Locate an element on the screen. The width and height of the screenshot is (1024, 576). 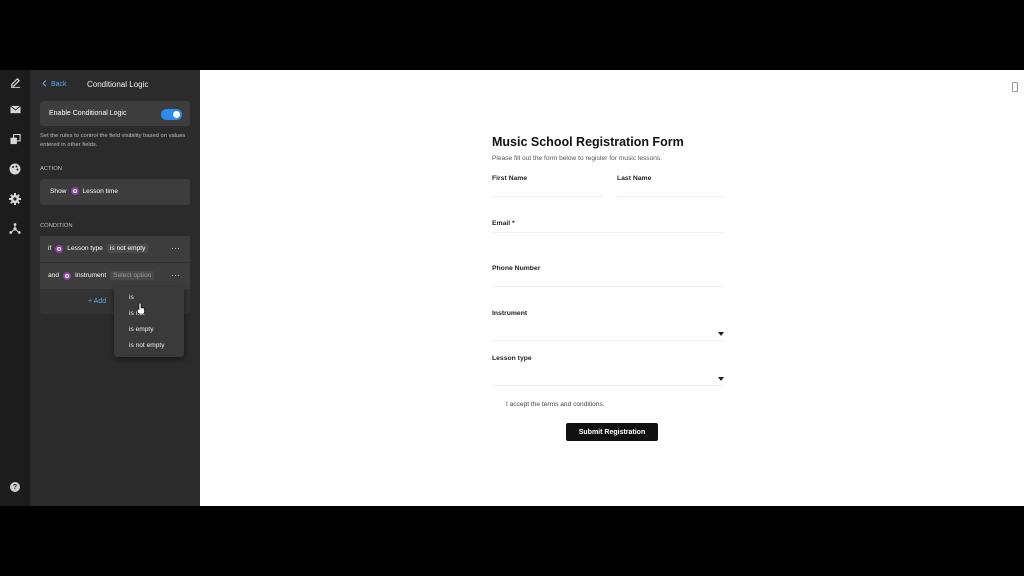
instrument-select is located at coordinates (608, 340).